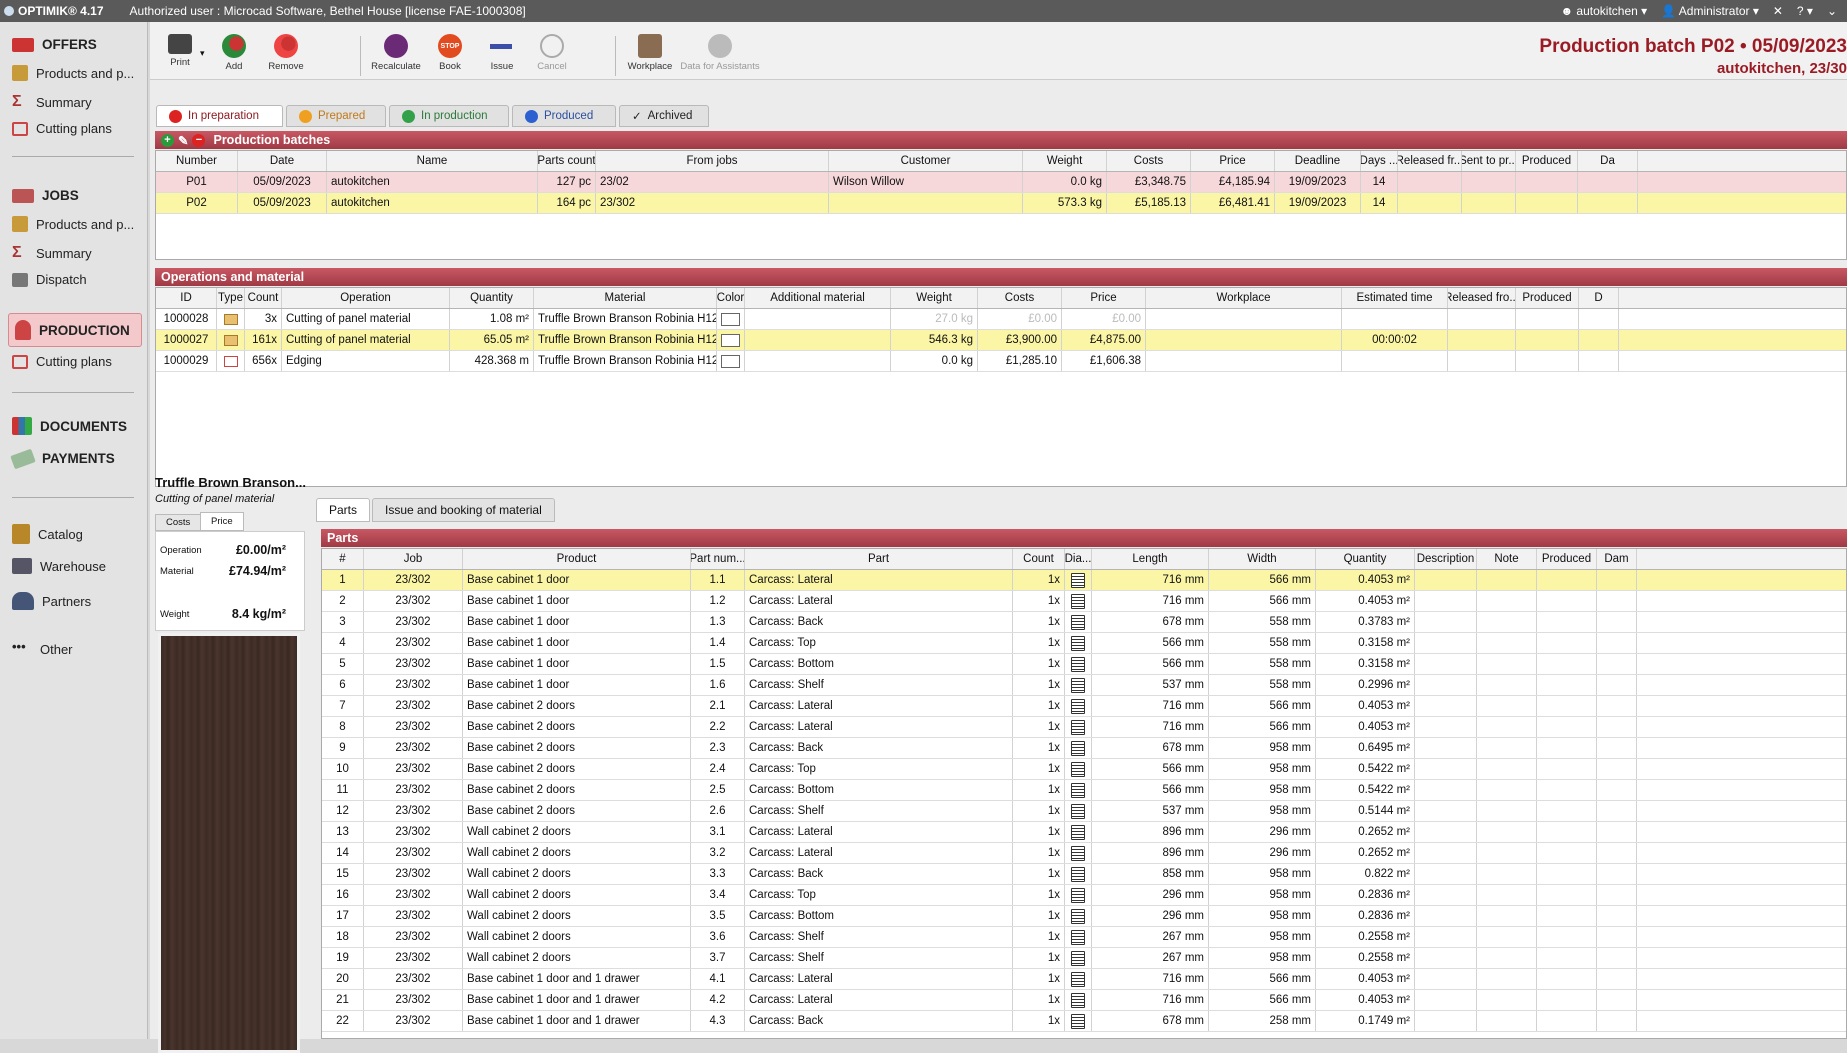  What do you see at coordinates (231, 298) in the screenshot?
I see `column-header: Type` at bounding box center [231, 298].